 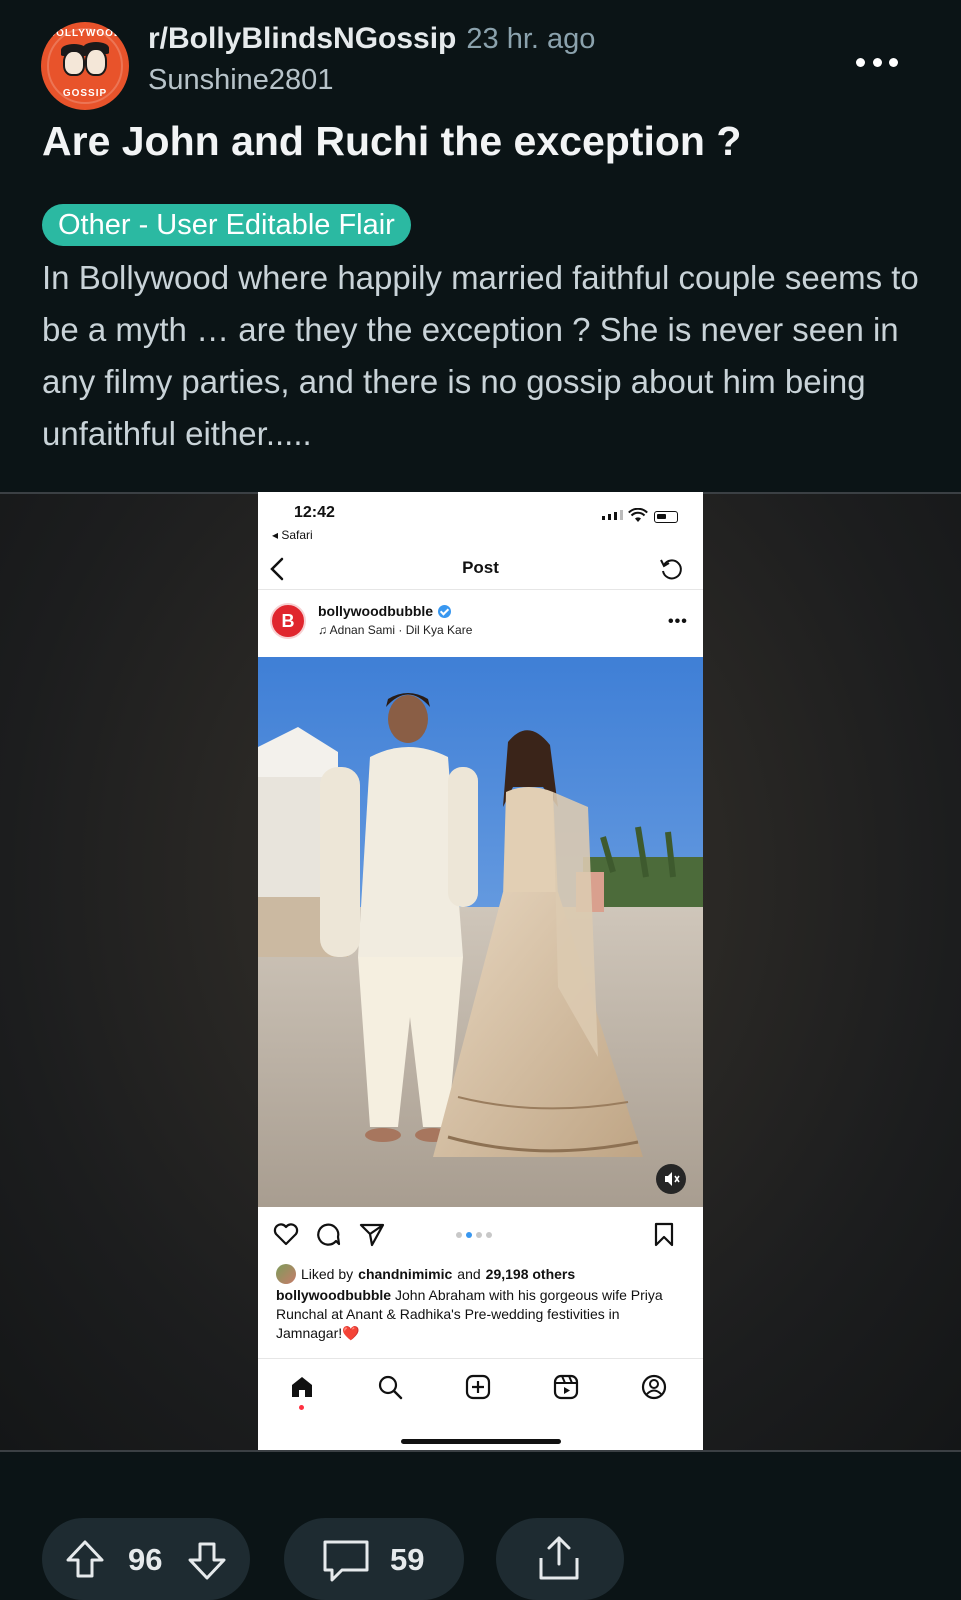 What do you see at coordinates (654, 1387) in the screenshot?
I see `profile-icon` at bounding box center [654, 1387].